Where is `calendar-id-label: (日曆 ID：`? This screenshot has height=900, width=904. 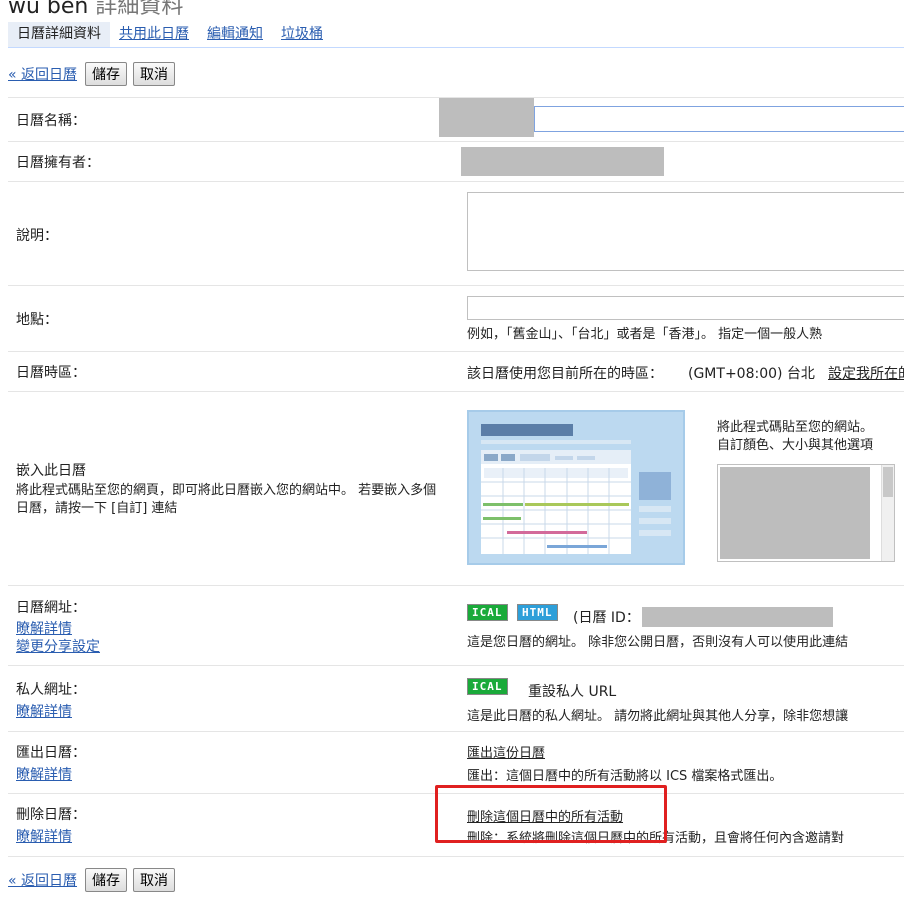 calendar-id-label: (日曆 ID： is located at coordinates (606, 618).